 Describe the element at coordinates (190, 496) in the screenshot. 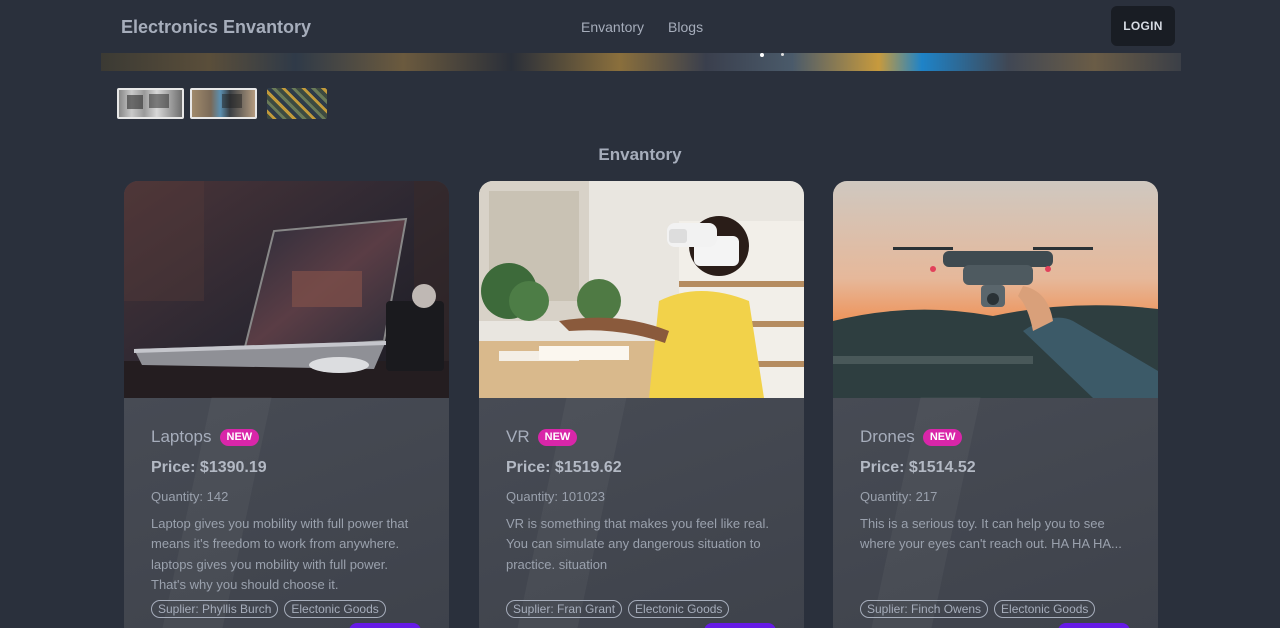

I see `card-quantity: Quantity: 142` at that location.